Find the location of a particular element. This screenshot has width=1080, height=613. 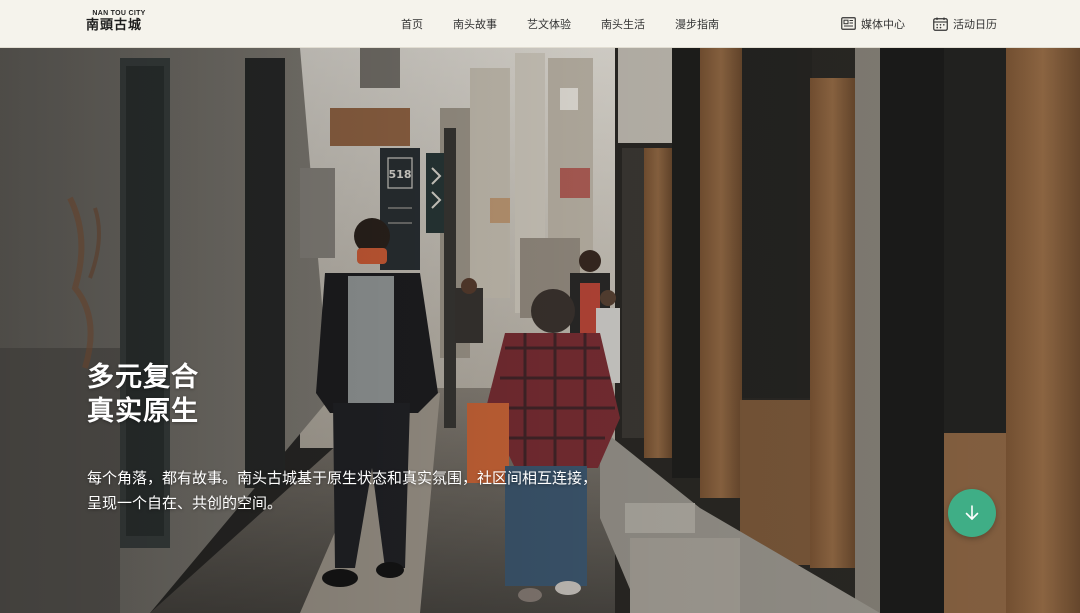

event-calendar-label: 活动日历 is located at coordinates (975, 24).